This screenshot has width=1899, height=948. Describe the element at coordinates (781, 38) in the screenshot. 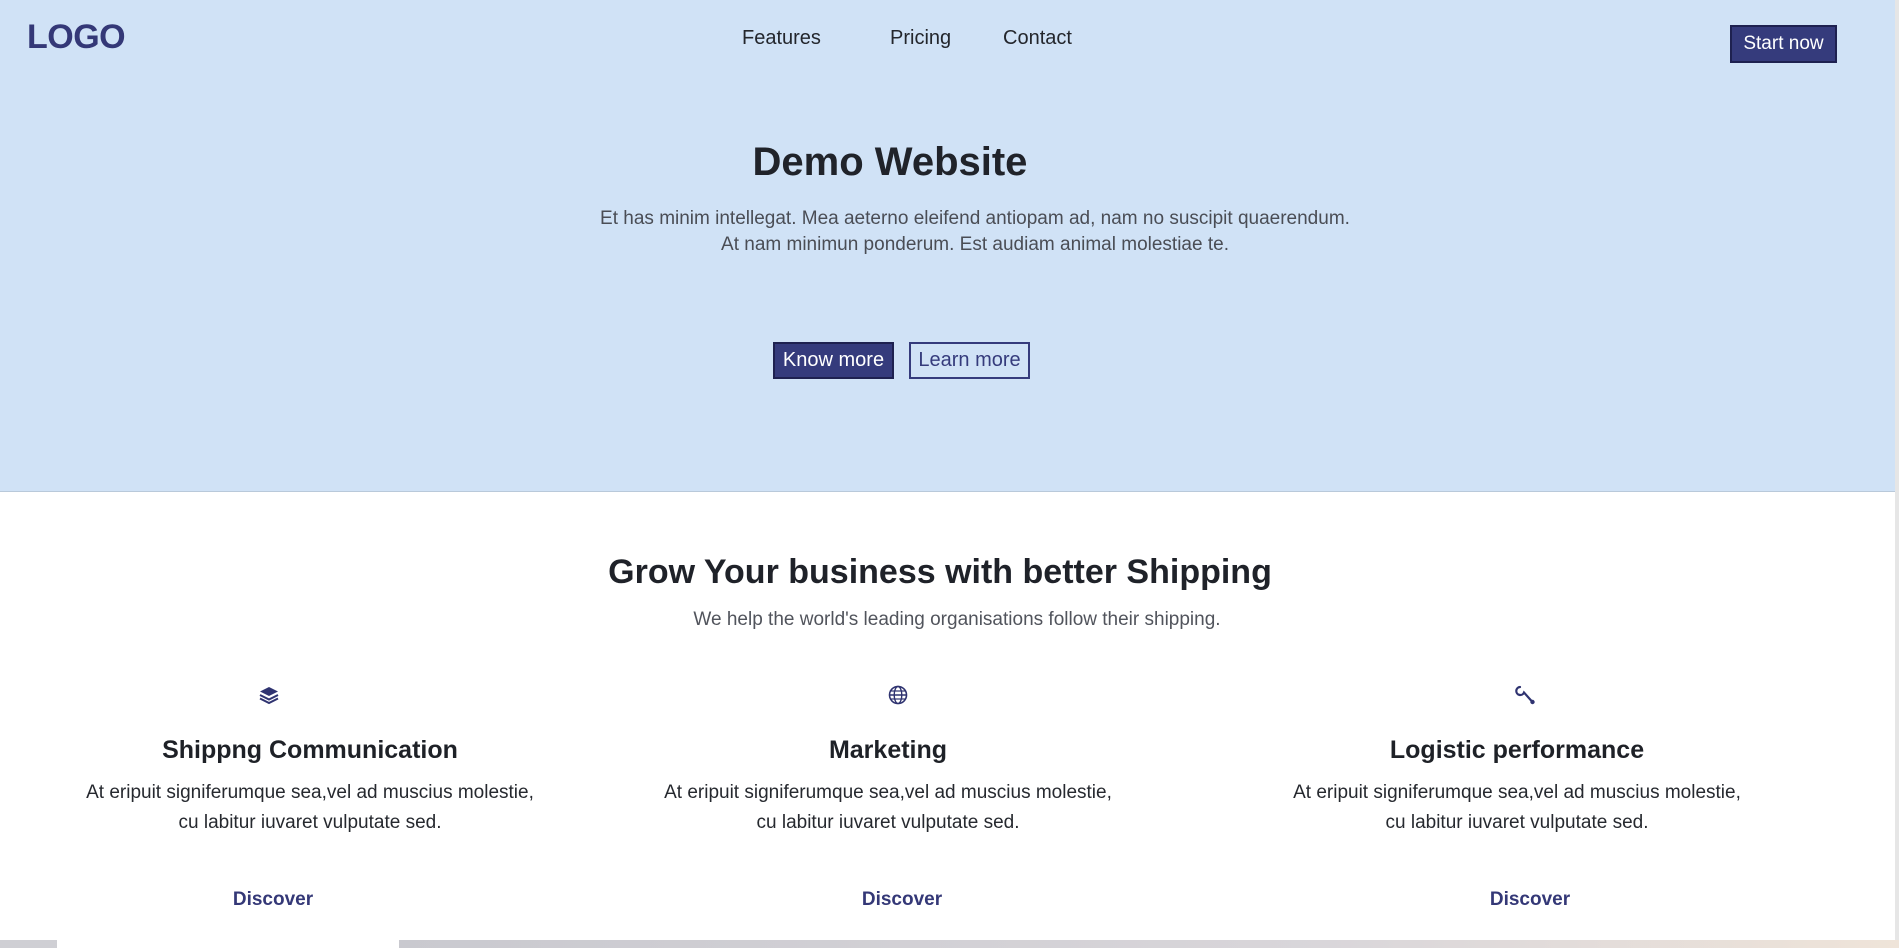

I see `nav-link-features: Features` at that location.